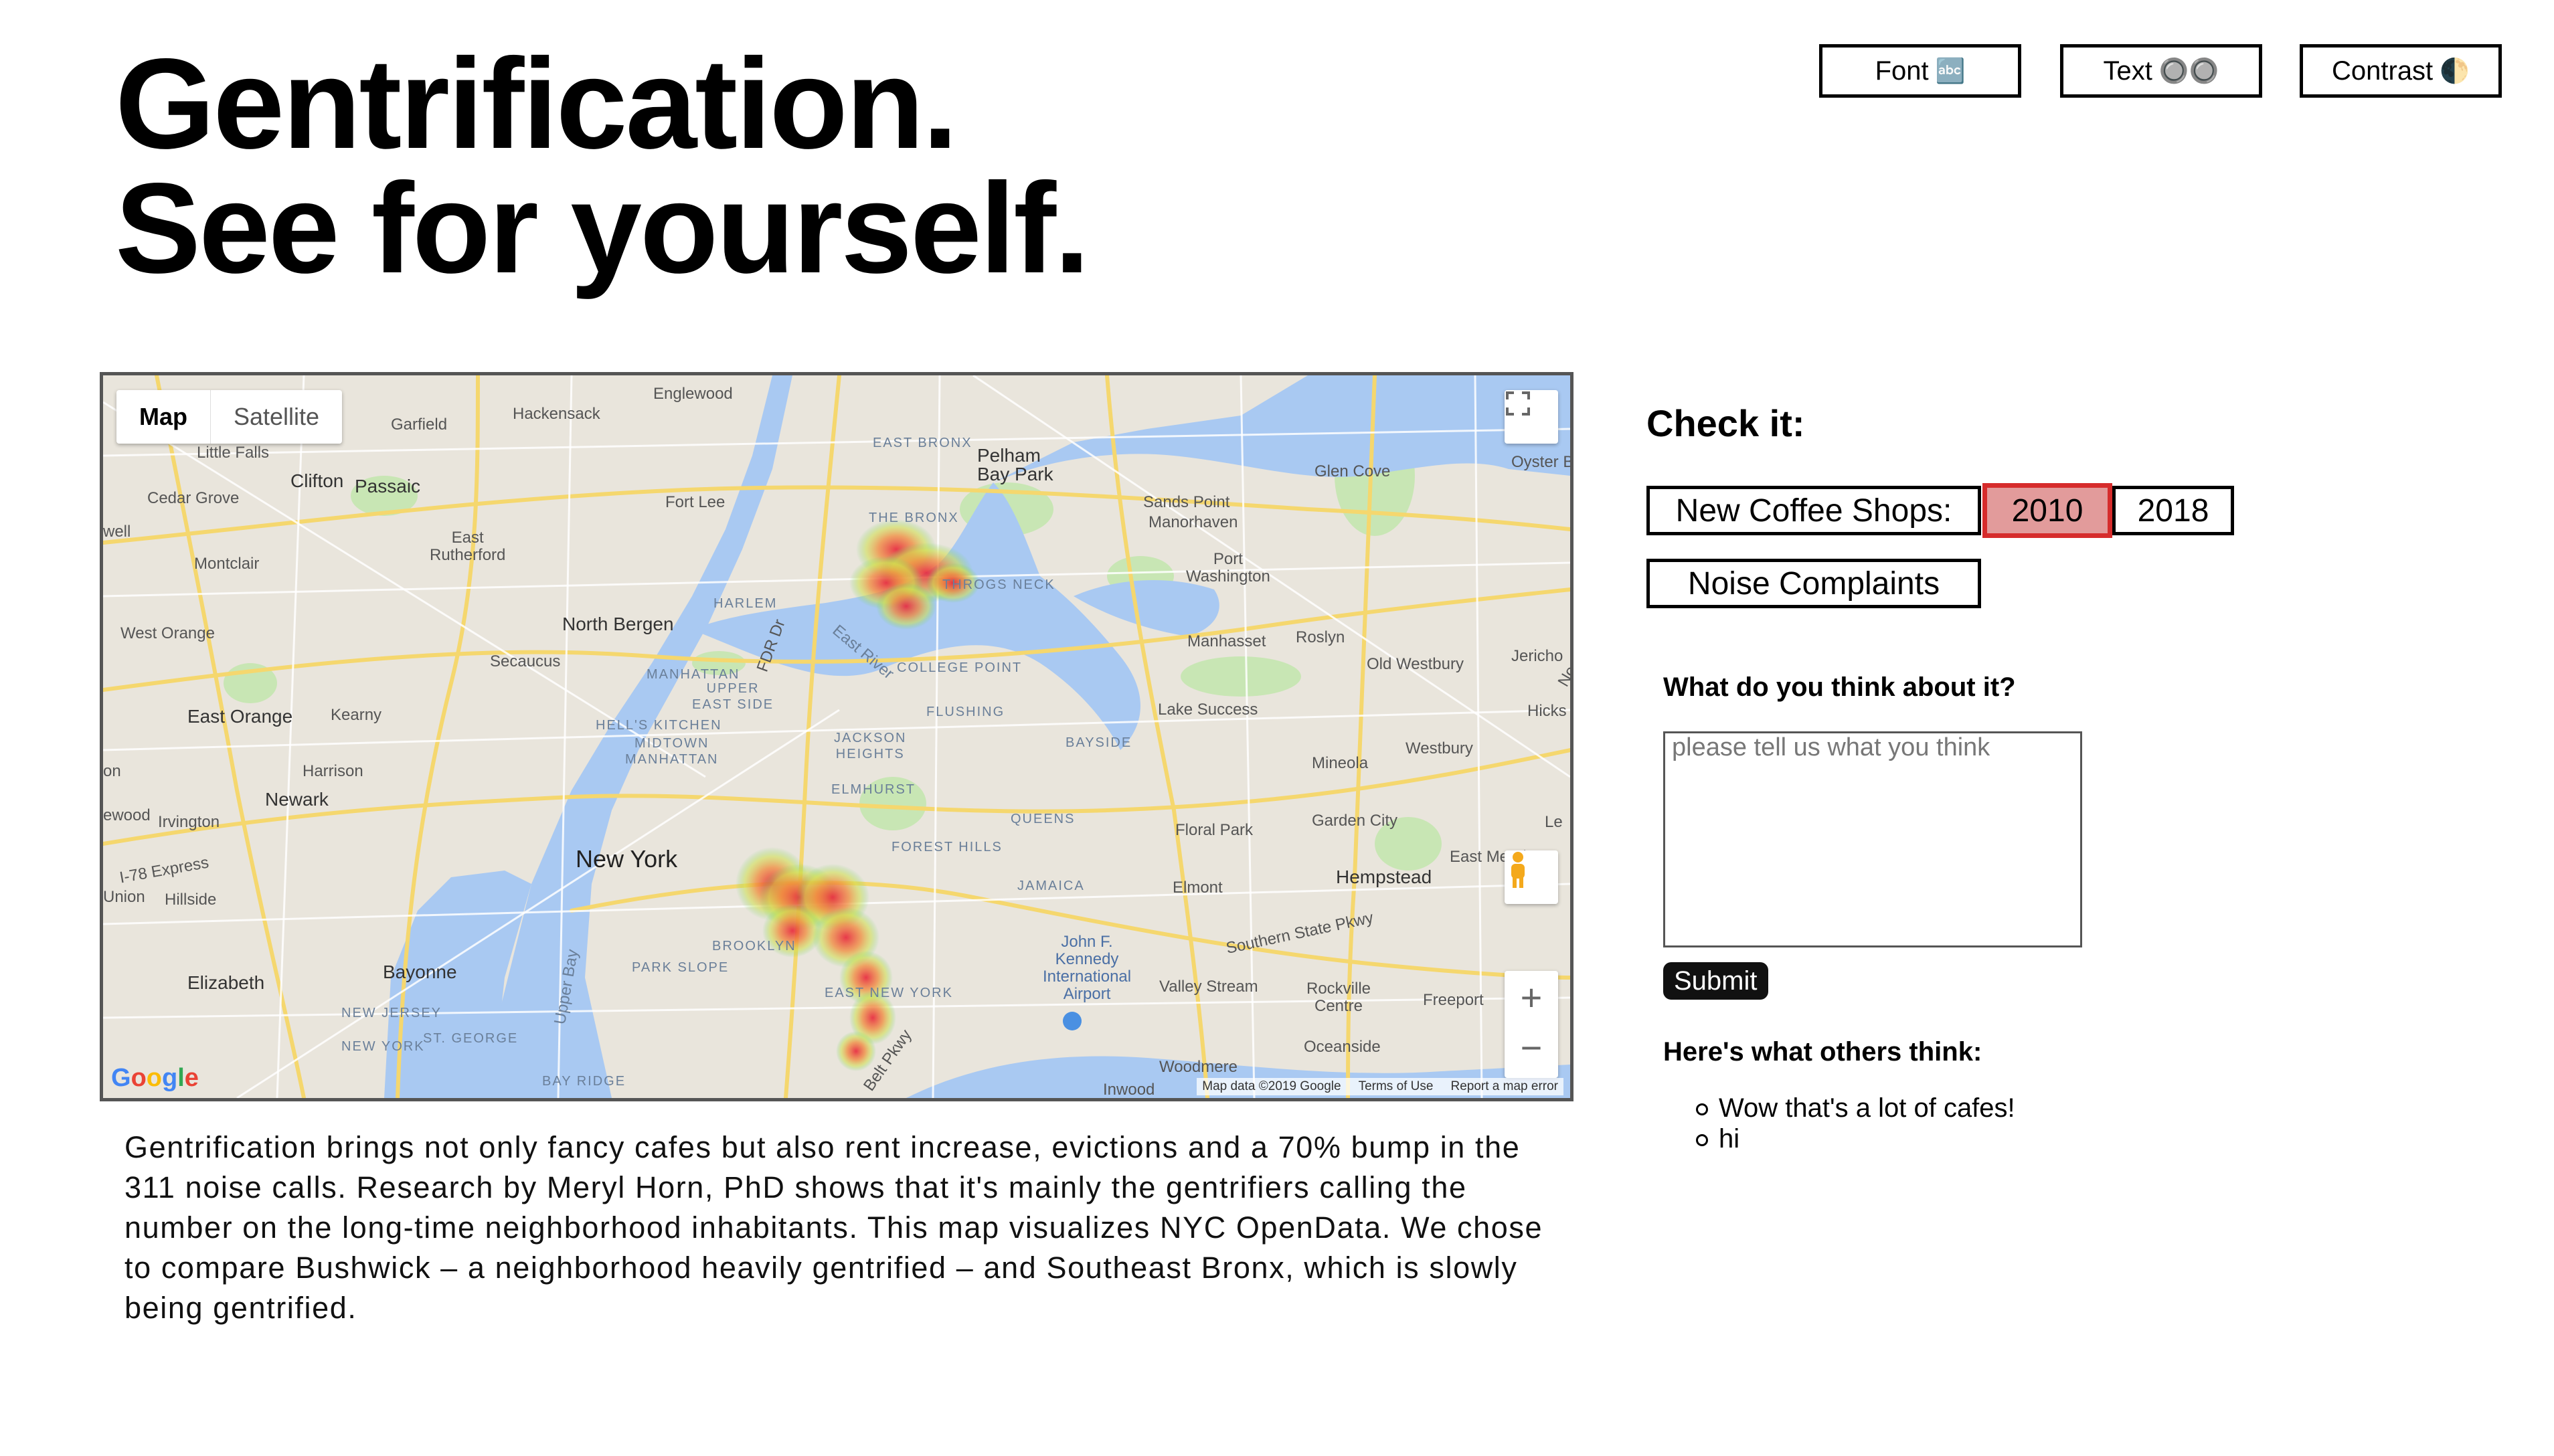 This screenshot has width=2554, height=1456. What do you see at coordinates (1518, 870) in the screenshot?
I see `pegman-icon` at bounding box center [1518, 870].